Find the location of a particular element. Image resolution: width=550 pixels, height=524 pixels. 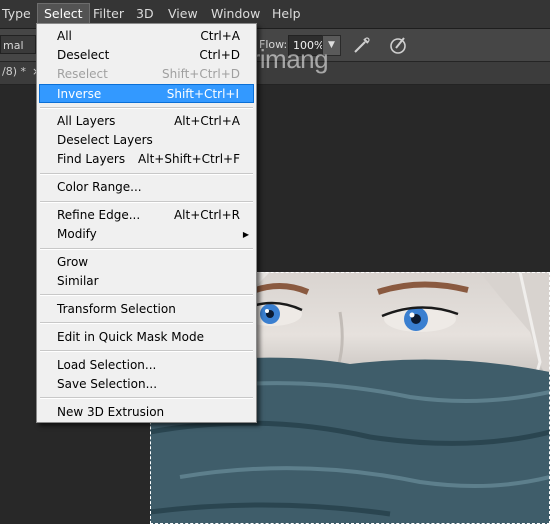

menu-item-grow: Grow is located at coordinates (146, 262).